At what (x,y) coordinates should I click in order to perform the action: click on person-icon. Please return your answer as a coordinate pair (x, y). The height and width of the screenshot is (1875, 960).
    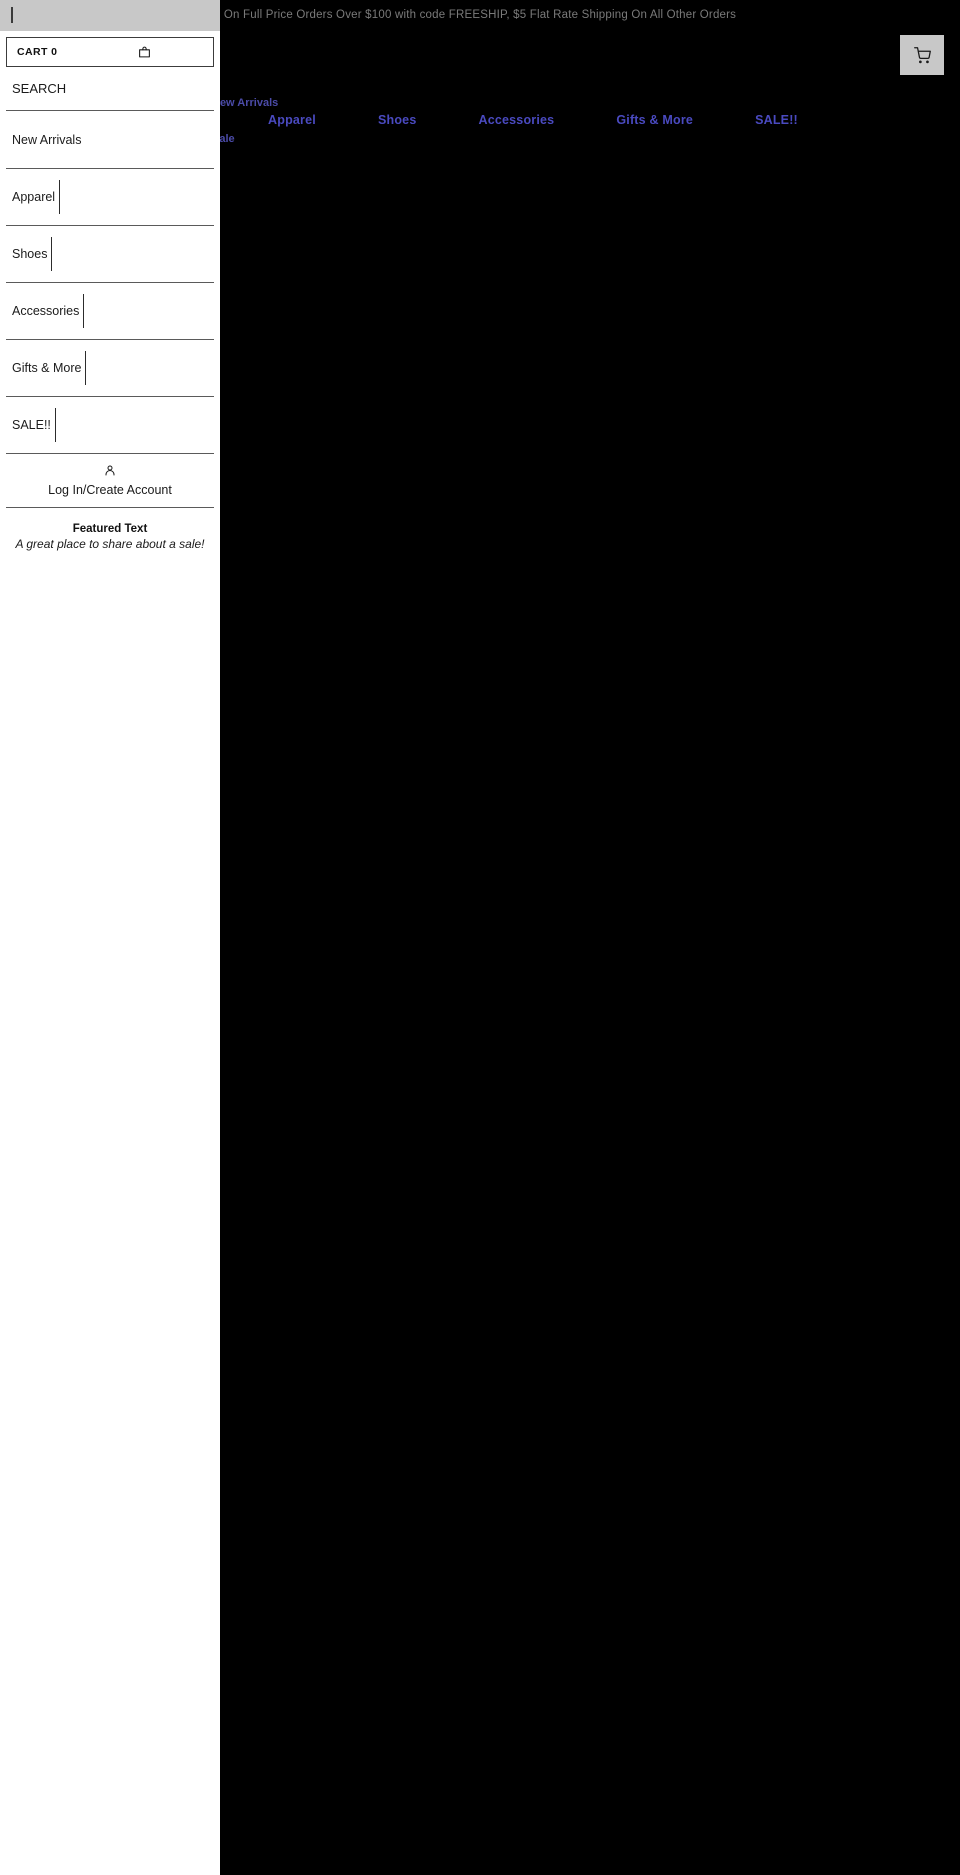
    Looking at the image, I should click on (110, 473).